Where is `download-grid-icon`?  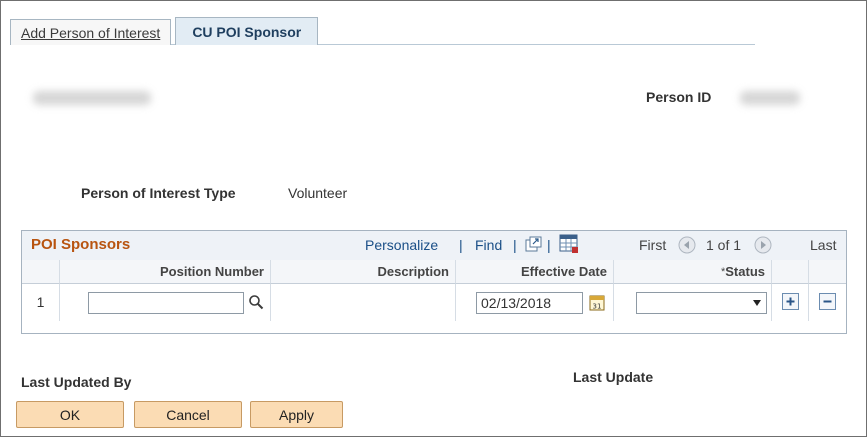
download-grid-icon is located at coordinates (569, 245).